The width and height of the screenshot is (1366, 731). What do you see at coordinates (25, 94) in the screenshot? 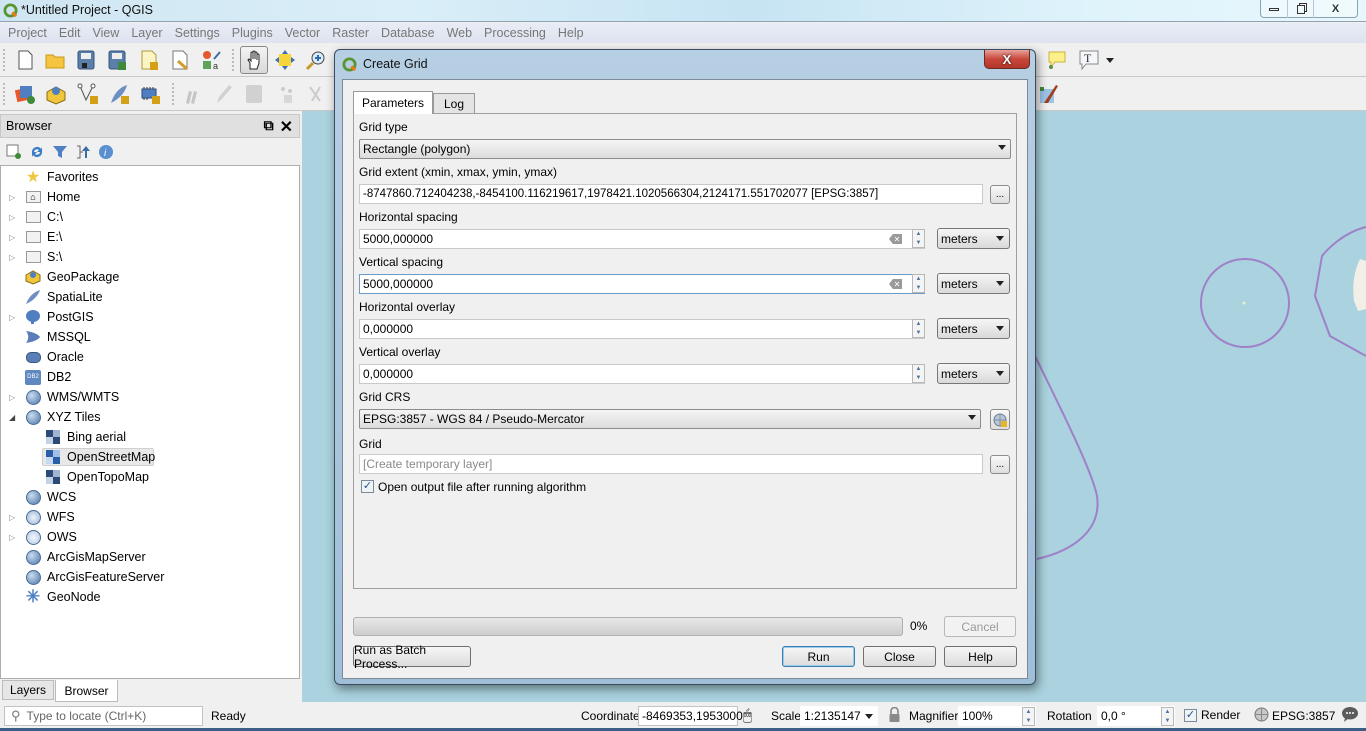
I see `data-source-manager-button` at bounding box center [25, 94].